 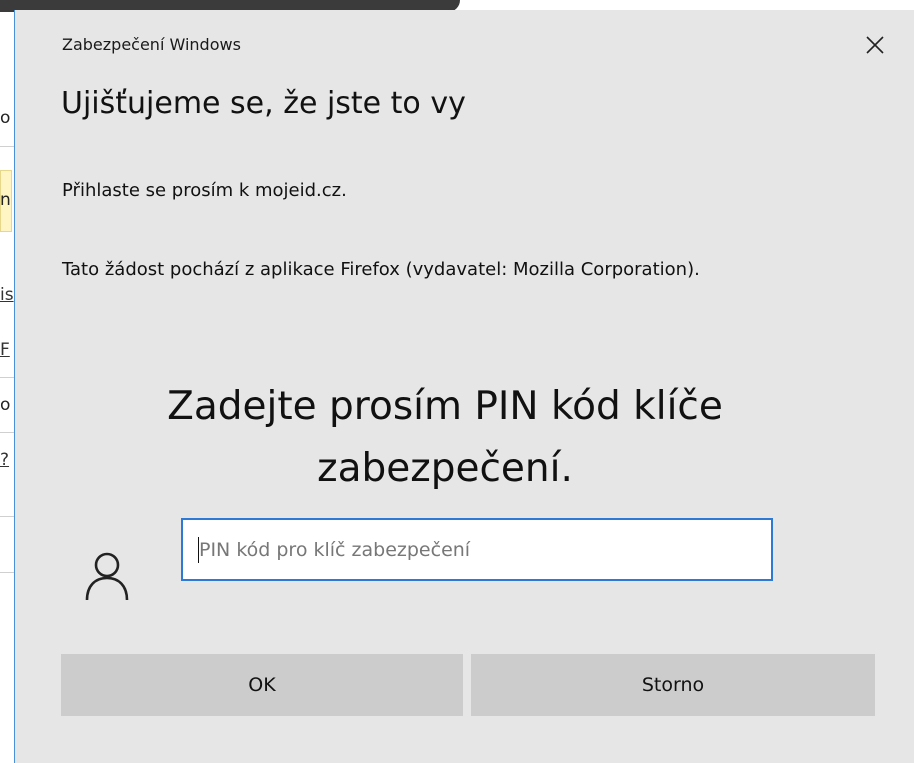 What do you see at coordinates (263, 103) in the screenshot?
I see `dialog-heading: Ujišťujeme se, že jste to vy` at bounding box center [263, 103].